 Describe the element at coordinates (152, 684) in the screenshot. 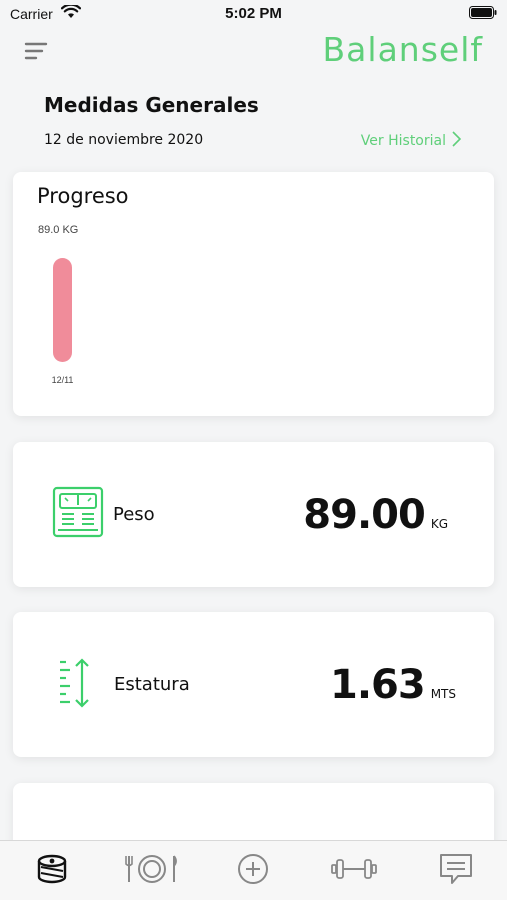

I see `height-label: Estatura` at that location.